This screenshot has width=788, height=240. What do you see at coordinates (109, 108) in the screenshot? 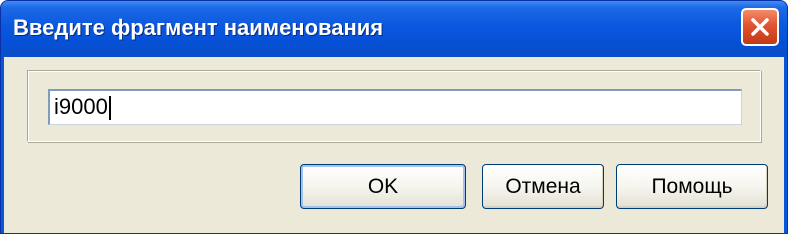
I see `text-caret` at bounding box center [109, 108].